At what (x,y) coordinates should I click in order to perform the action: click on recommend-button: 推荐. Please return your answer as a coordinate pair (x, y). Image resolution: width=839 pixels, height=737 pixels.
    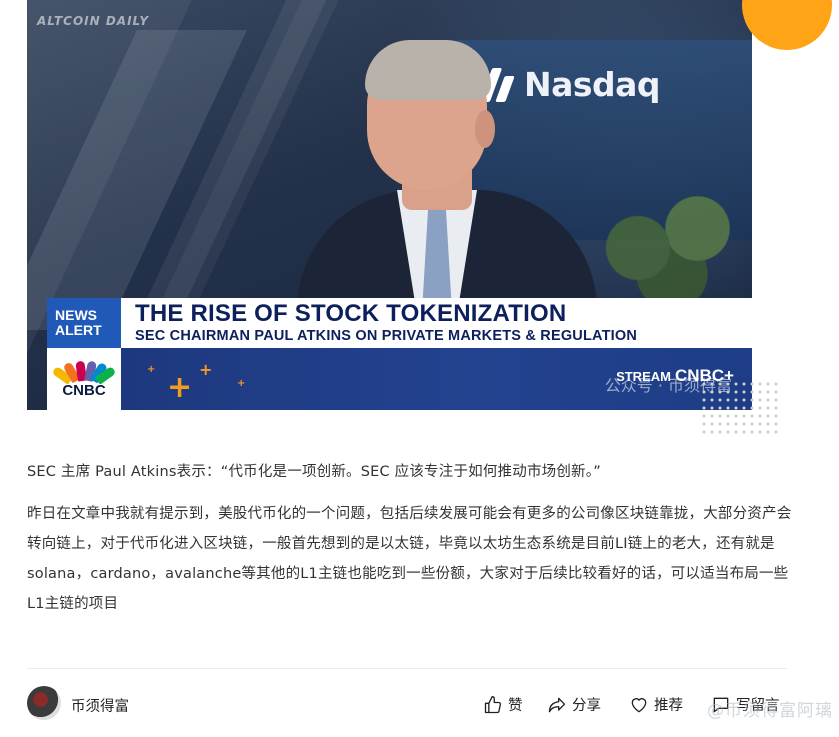
    Looking at the image, I should click on (656, 704).